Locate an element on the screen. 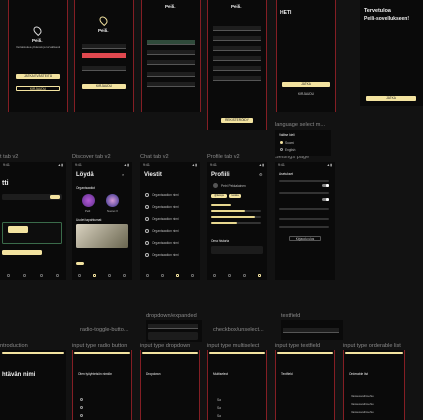 The image size is (423, 420). intro-subheading: Peili-sovellukseen! is located at coordinates (387, 19).